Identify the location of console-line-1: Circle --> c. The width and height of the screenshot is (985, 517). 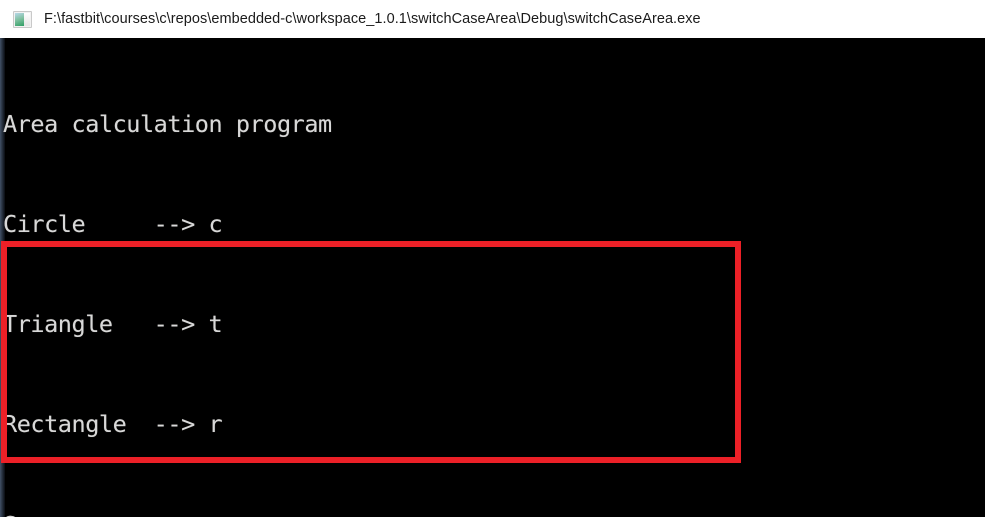
(113, 224).